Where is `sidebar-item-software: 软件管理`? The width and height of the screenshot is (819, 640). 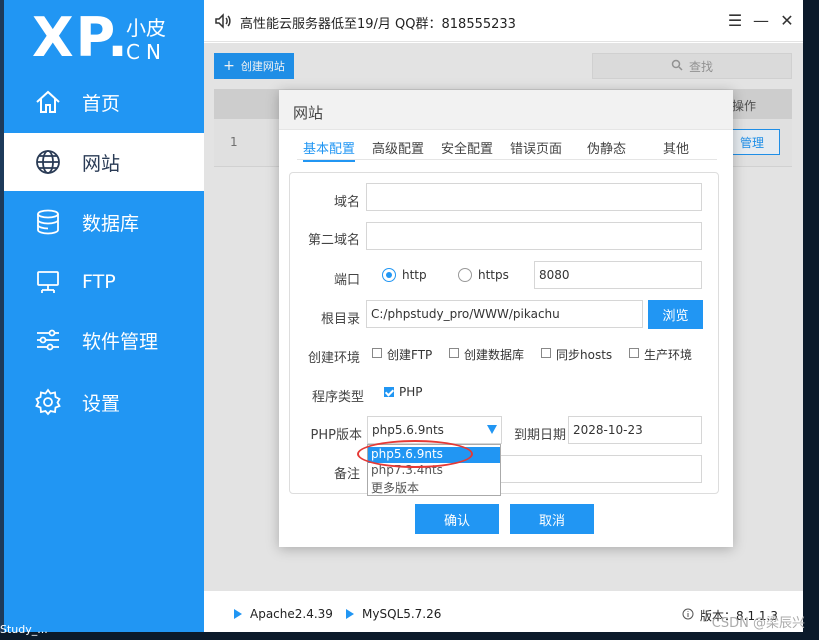 sidebar-item-software: 软件管理 is located at coordinates (104, 340).